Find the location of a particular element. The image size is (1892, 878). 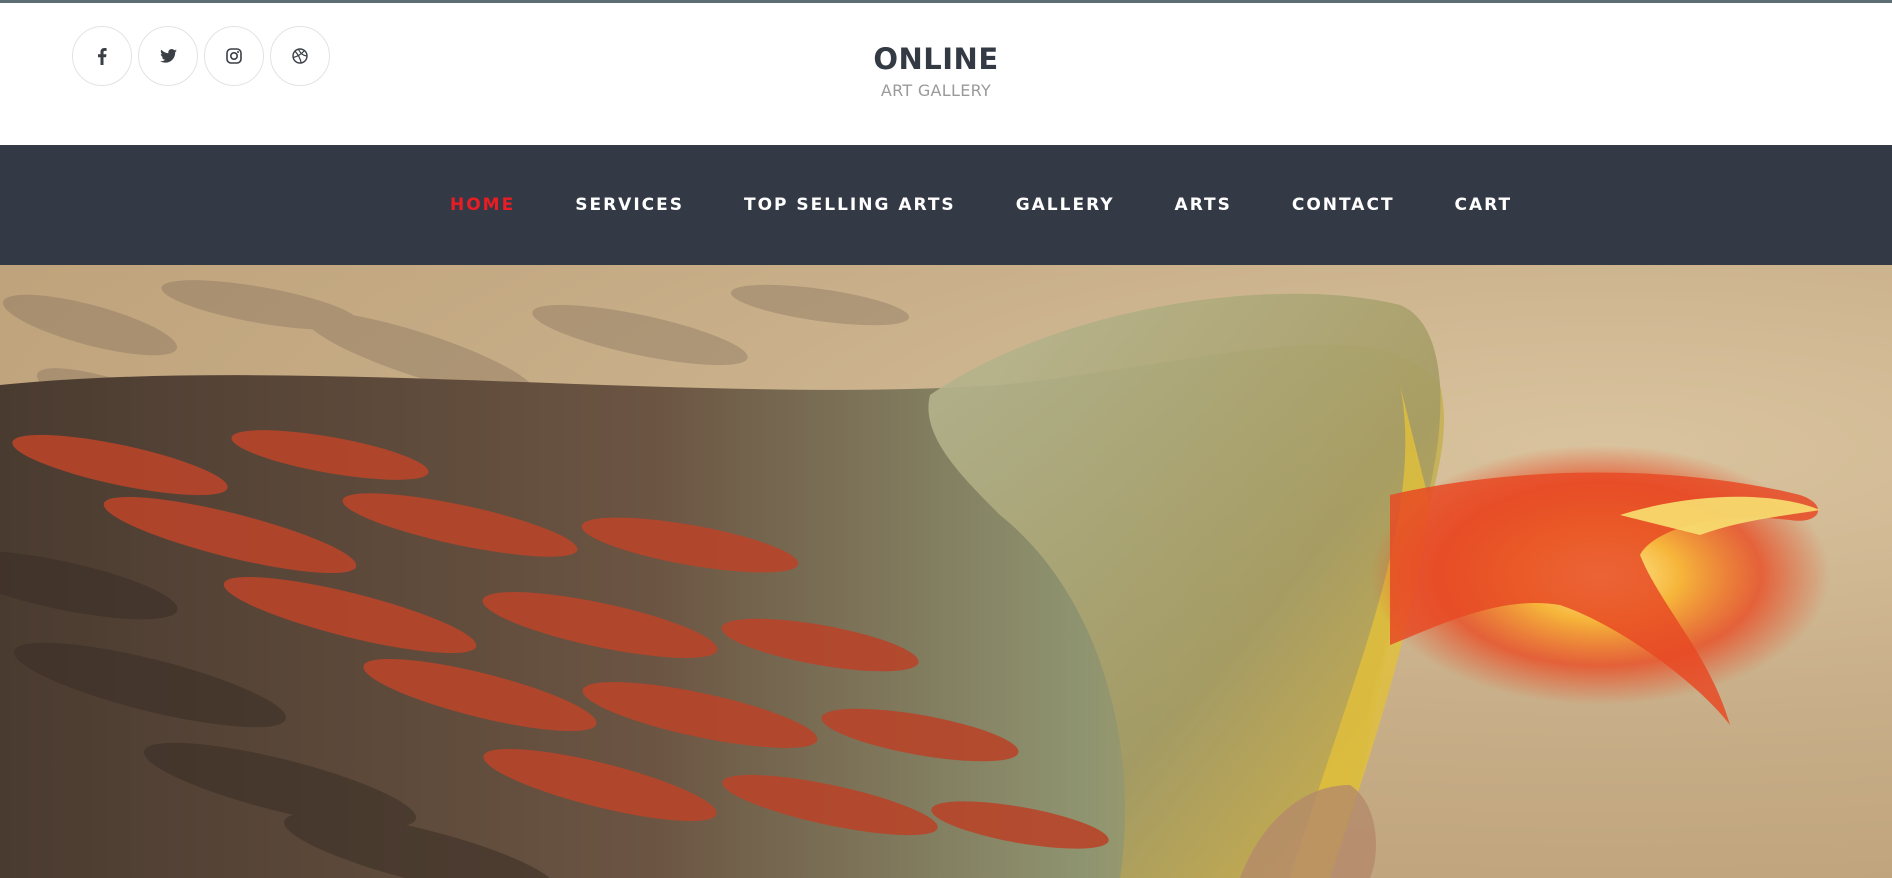

nav-item-top-selling-arts: TOP SELLING ARTS is located at coordinates (850, 205).